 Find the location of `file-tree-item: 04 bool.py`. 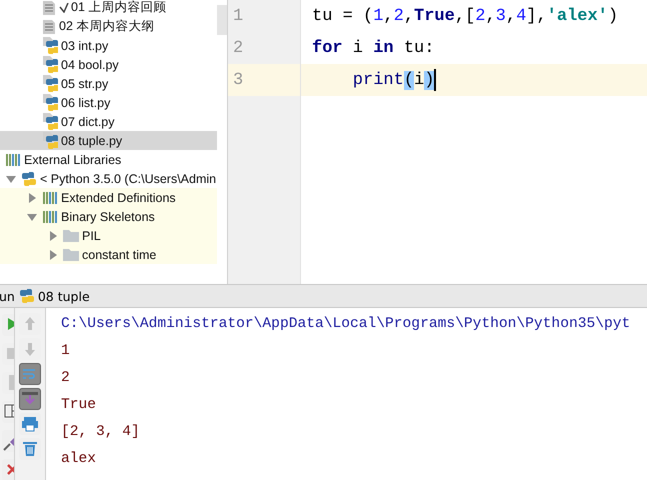

file-tree-item: 04 bool.py is located at coordinates (108, 64).